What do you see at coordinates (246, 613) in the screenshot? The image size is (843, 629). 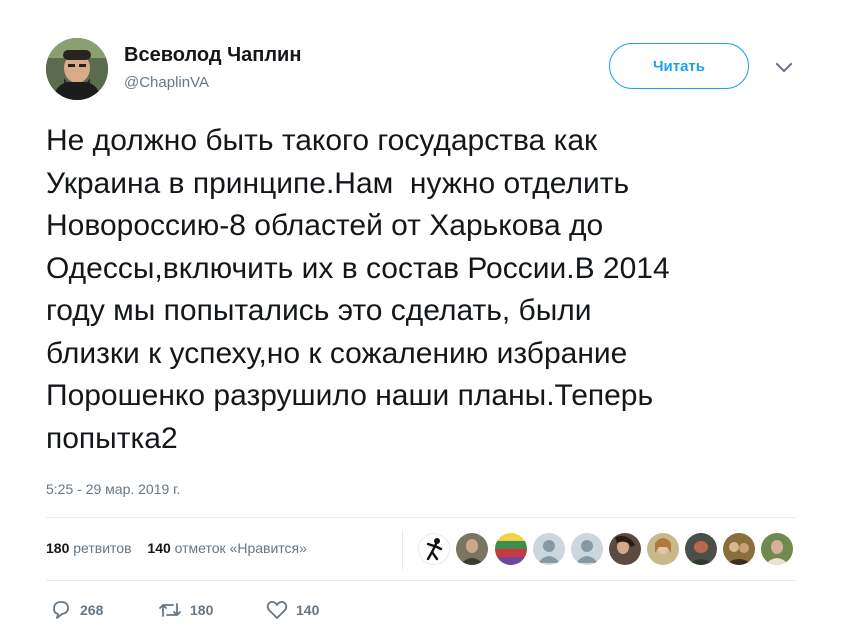 I see `tweet-actions: 268 180 140` at bounding box center [246, 613].